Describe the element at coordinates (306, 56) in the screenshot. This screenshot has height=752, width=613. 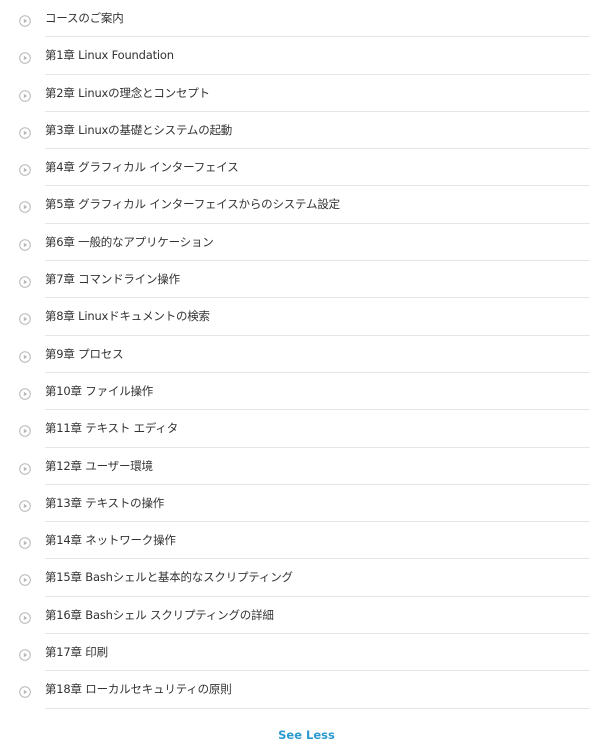
I see `syllabus-item: 第1章 Linux Foundation` at that location.